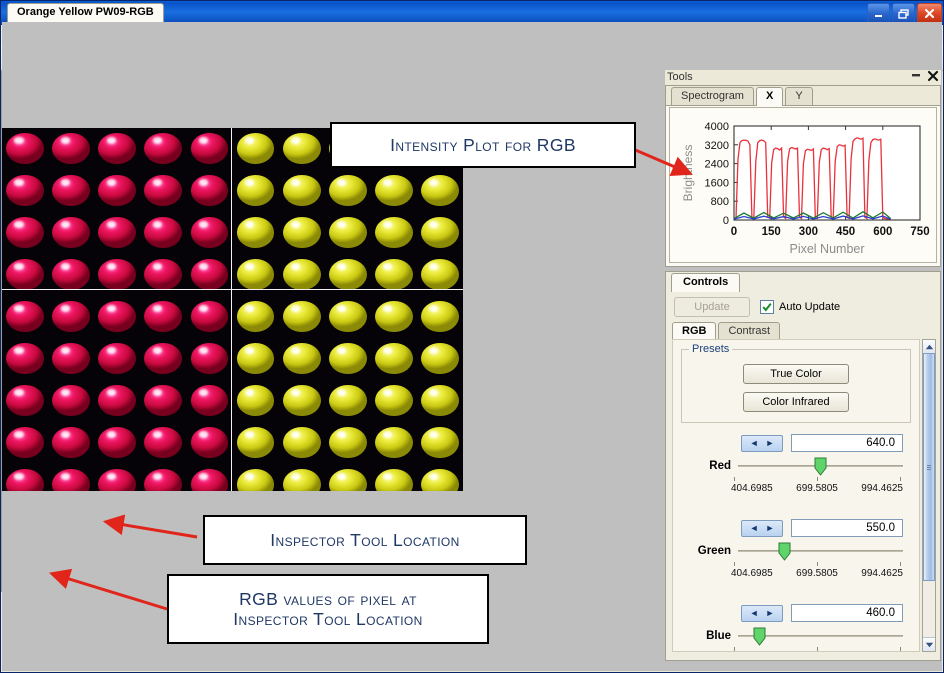  I want to click on svg-text: 750, so click(919, 232).